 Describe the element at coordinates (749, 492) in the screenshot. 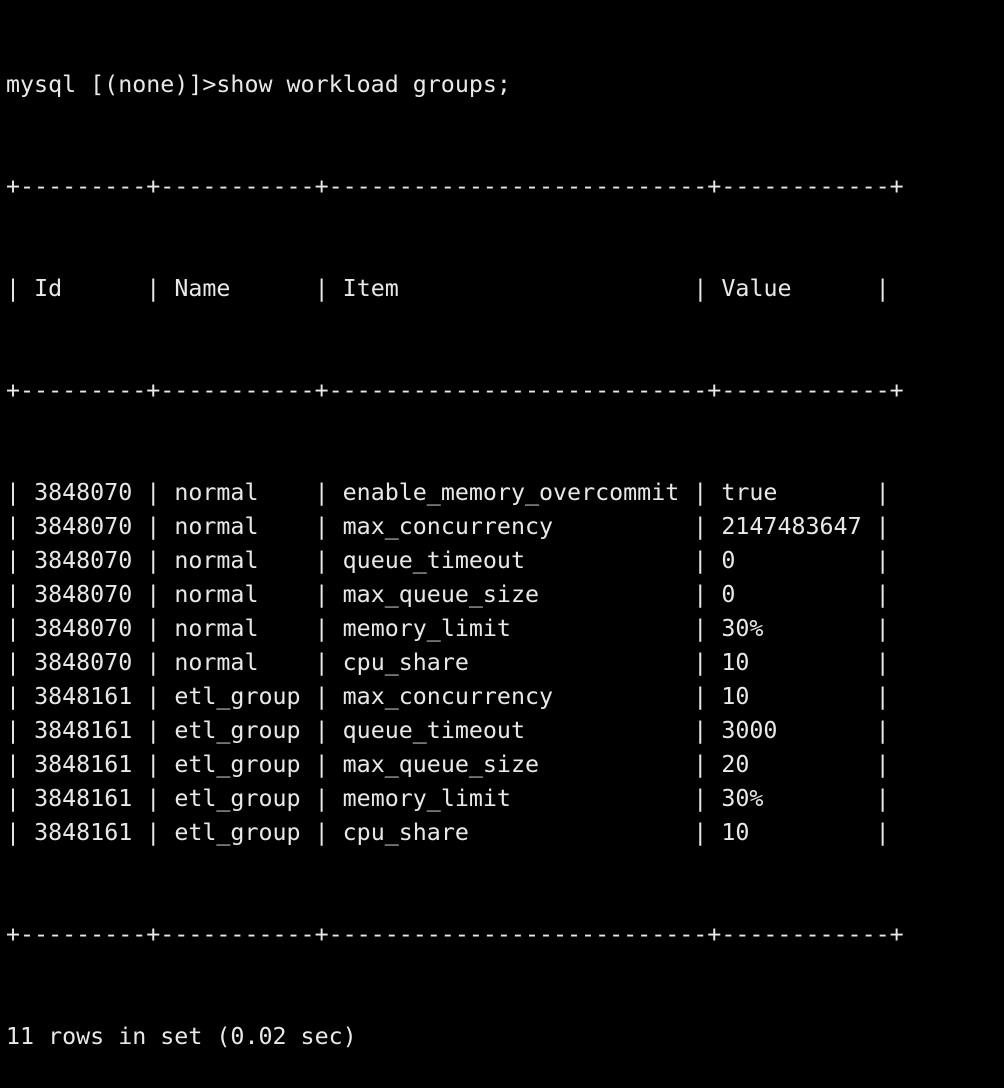

I see `table-cell-value: true` at that location.